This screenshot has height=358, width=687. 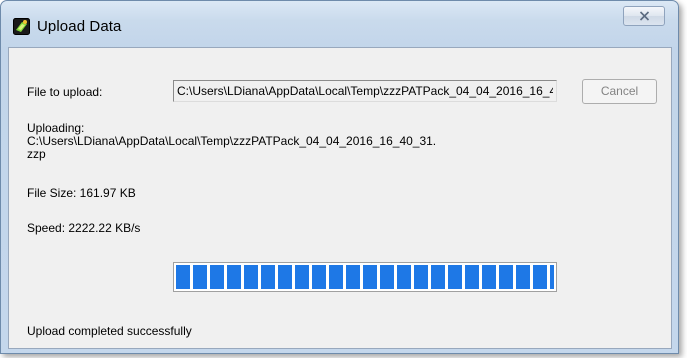 I want to click on file-path-field, so click(x=365, y=91).